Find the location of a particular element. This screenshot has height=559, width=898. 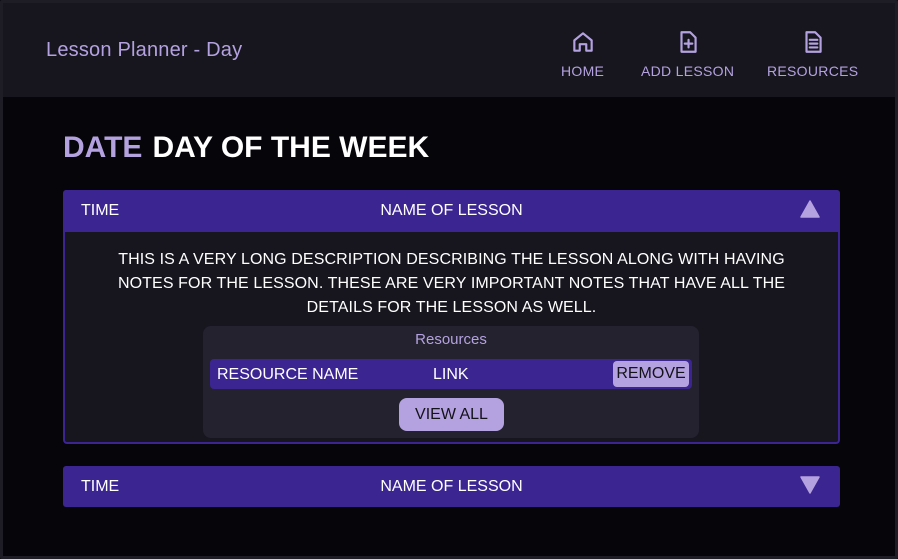

day-label: DAY OF THE WEEK is located at coordinates (291, 147).